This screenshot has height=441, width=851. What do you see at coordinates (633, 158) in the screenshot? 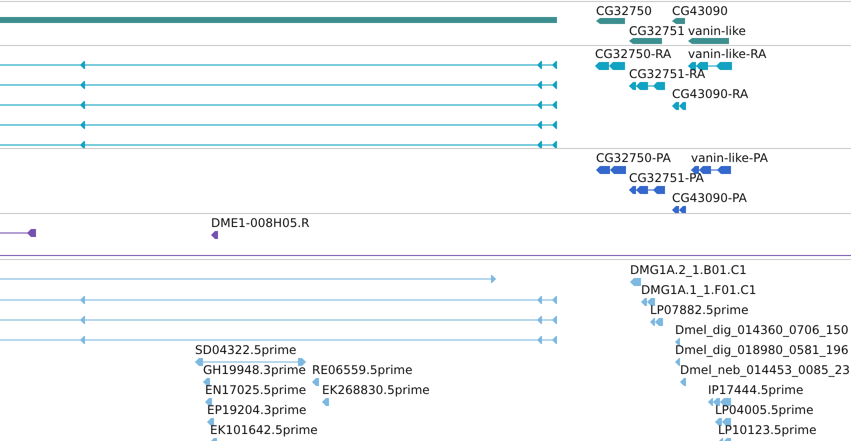
I see `feature-label: CG32750-PA` at bounding box center [633, 158].